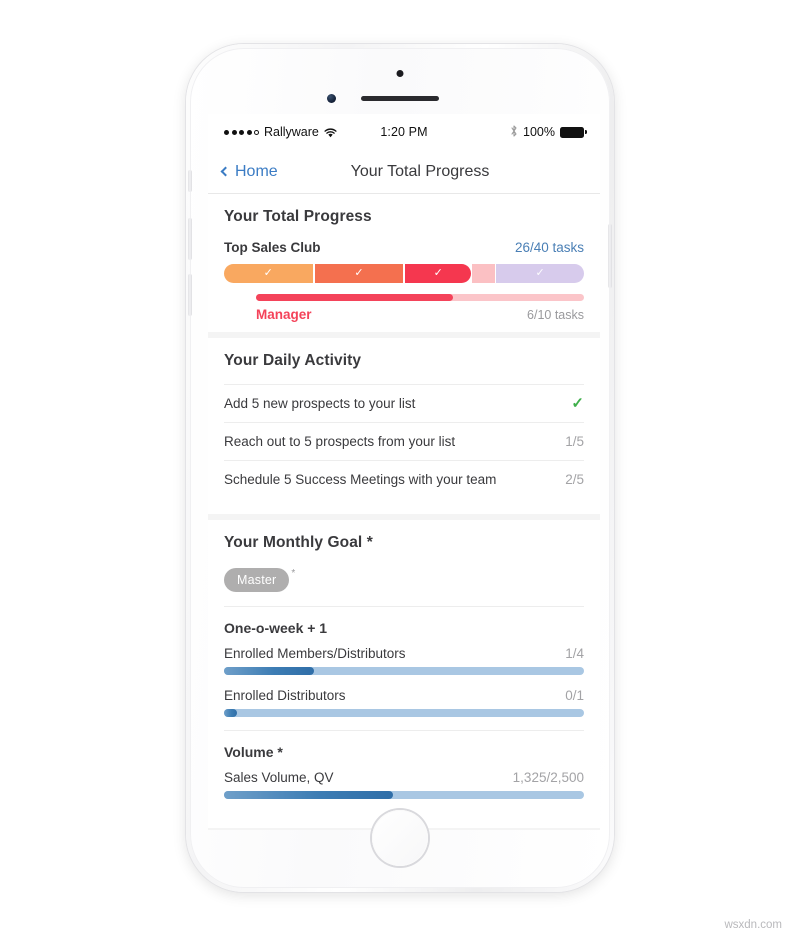 This screenshot has height=941, width=800. Describe the element at coordinates (549, 247) in the screenshot. I see `top-sales-club-tasks: 26/40 tasks` at that location.